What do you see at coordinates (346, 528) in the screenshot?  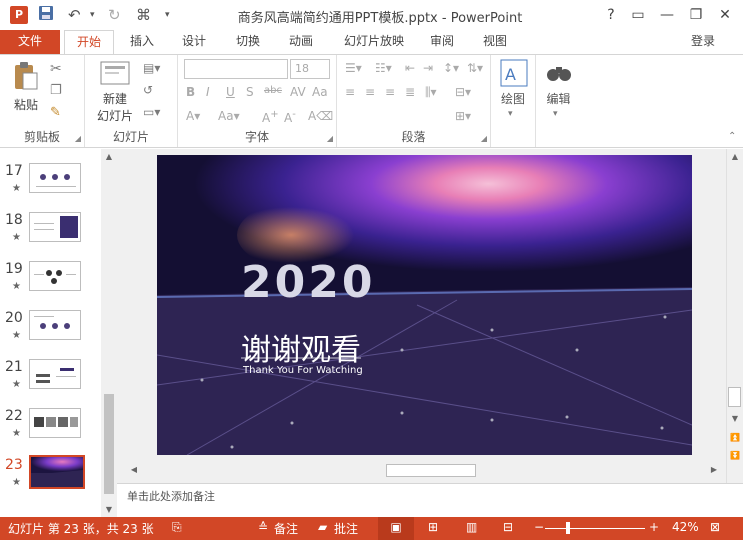 I see `comments-button: 批注` at bounding box center [346, 528].